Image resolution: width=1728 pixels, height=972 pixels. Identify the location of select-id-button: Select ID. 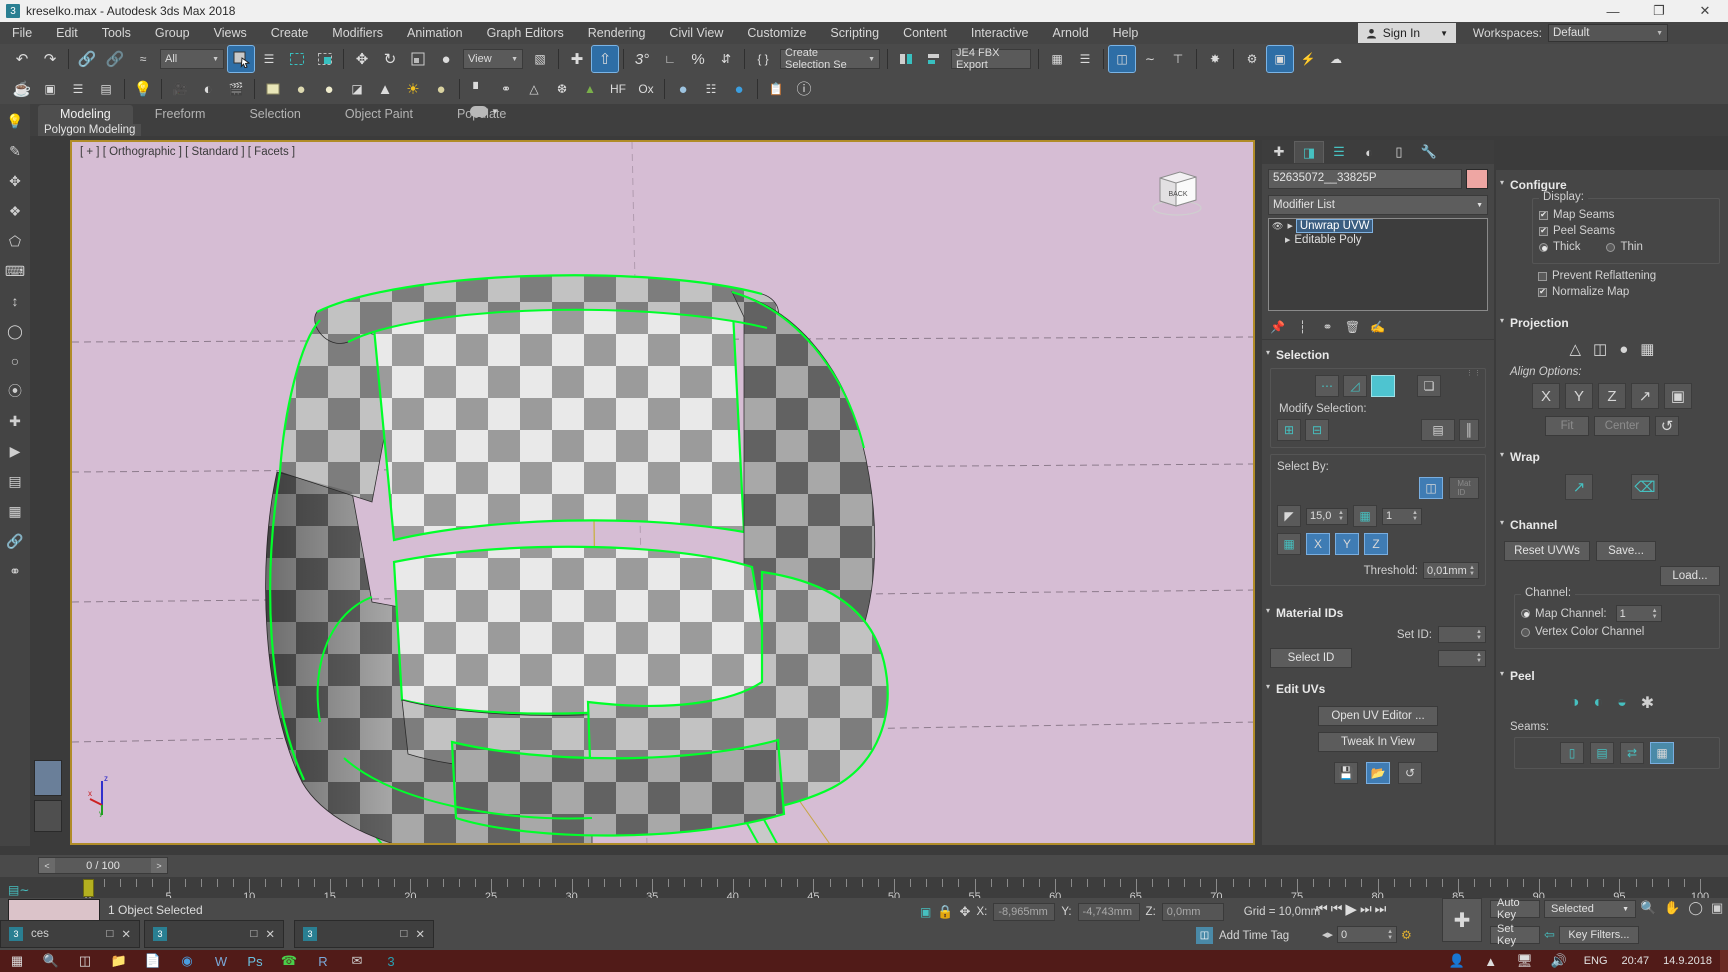
(1311, 658).